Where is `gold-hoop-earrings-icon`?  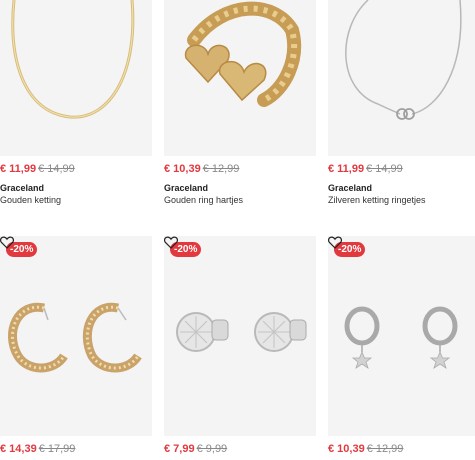
gold-hoop-earrings-icon is located at coordinates (75, 337).